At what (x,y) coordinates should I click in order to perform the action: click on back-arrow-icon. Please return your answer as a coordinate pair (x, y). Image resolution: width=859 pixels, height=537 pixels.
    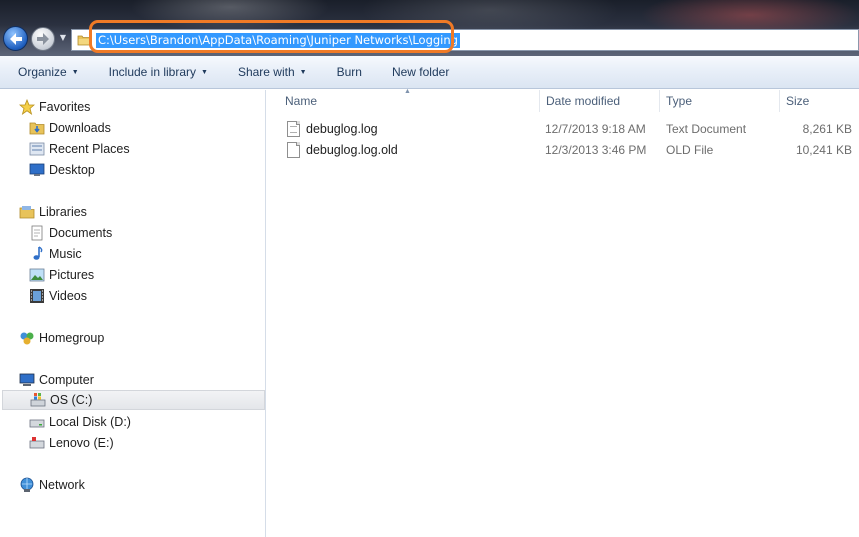
    Looking at the image, I should click on (15, 38).